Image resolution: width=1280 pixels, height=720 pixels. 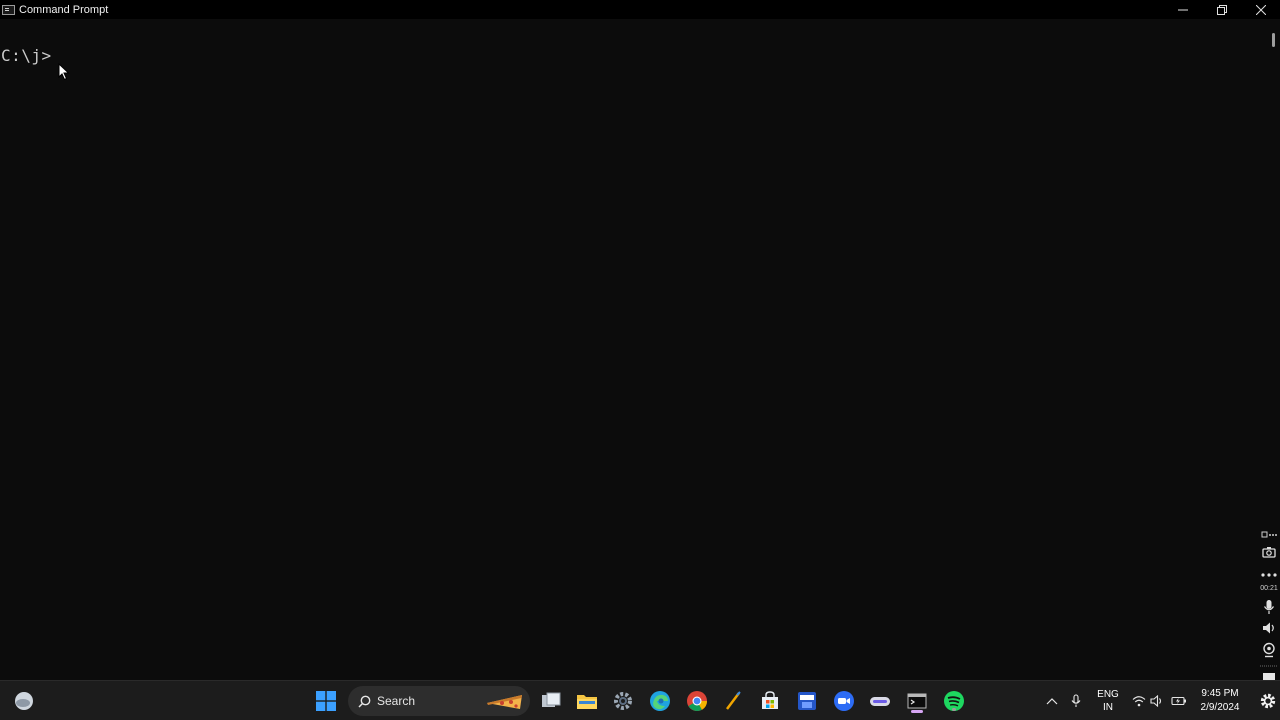 I want to click on taskbar-file-explorer, so click(x=587, y=701).